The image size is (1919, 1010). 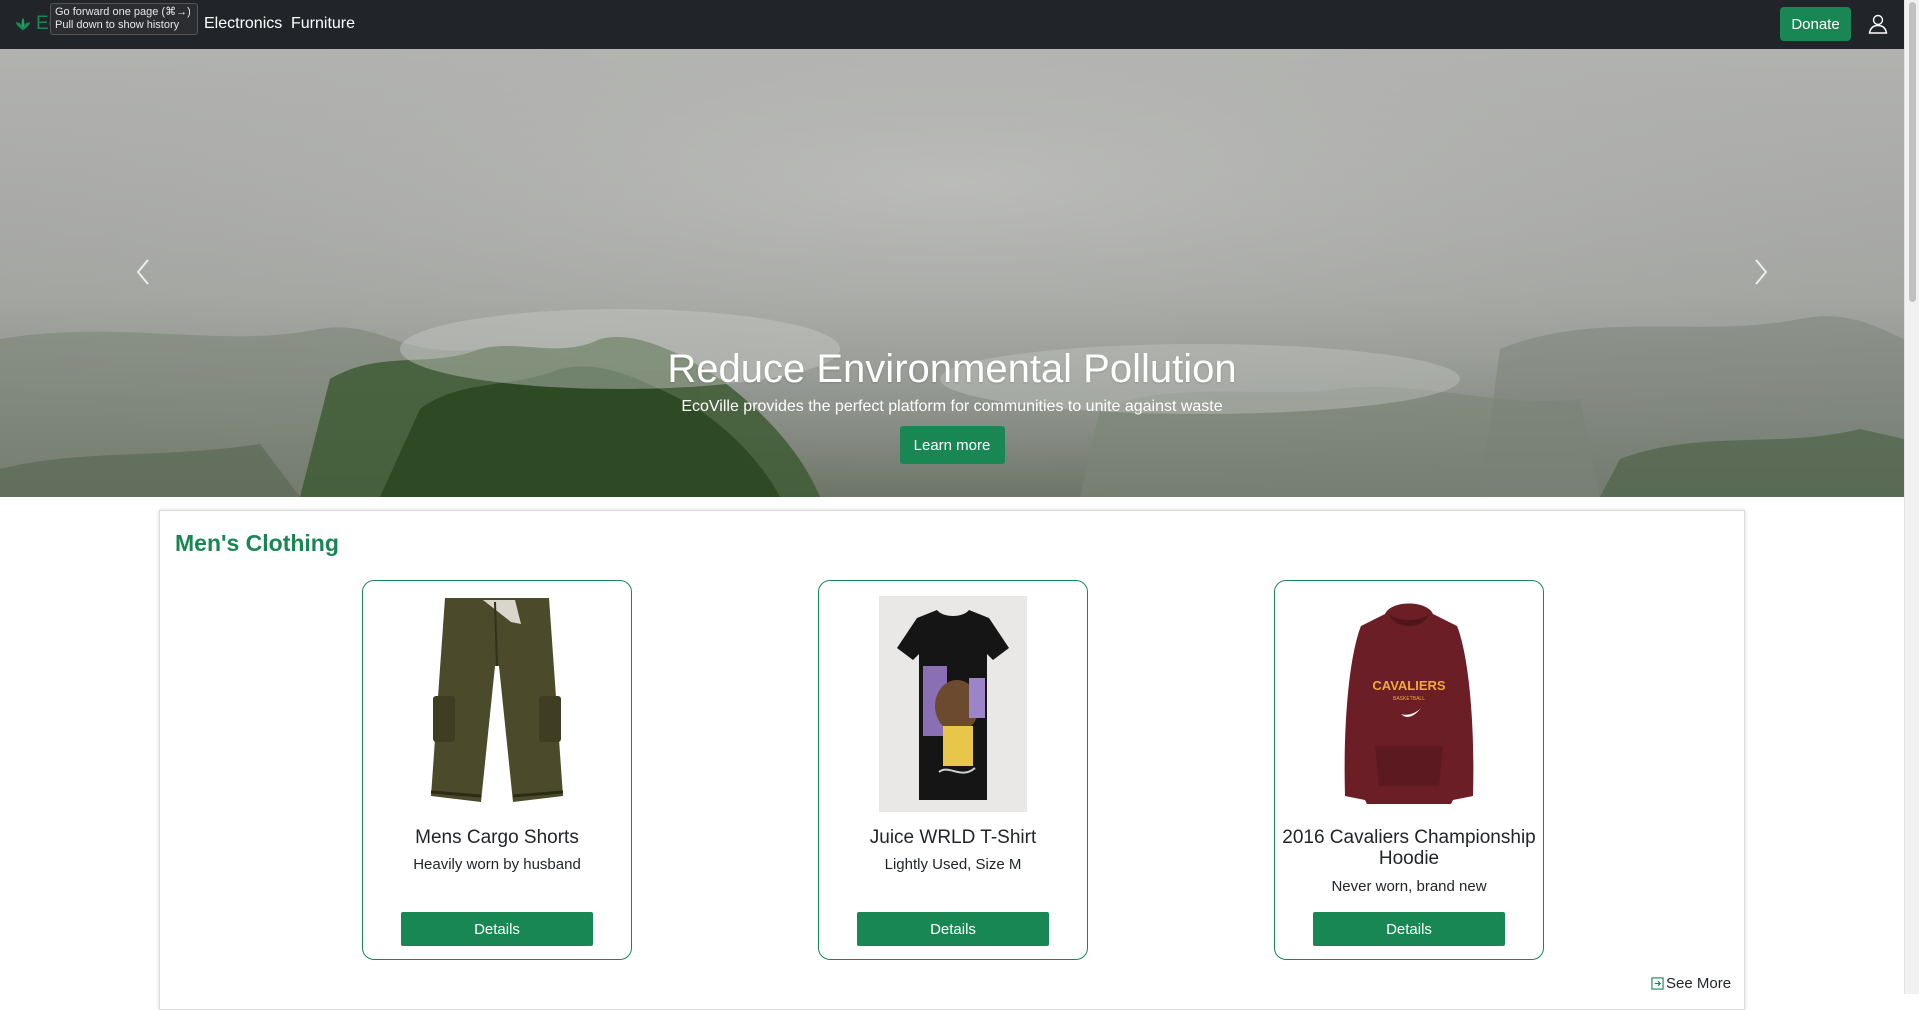 What do you see at coordinates (257, 543) in the screenshot?
I see `section-title: Men's Clothing` at bounding box center [257, 543].